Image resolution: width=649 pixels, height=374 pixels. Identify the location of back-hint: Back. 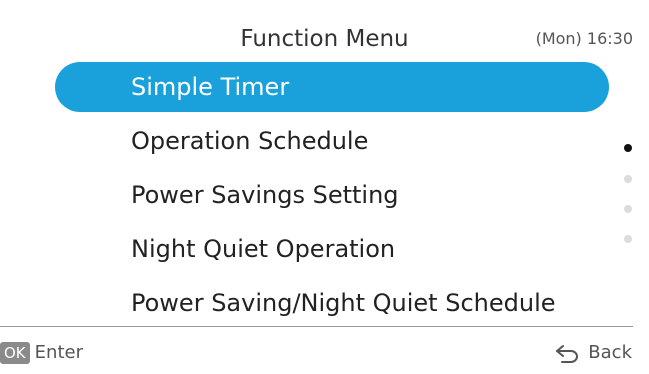
(593, 353).